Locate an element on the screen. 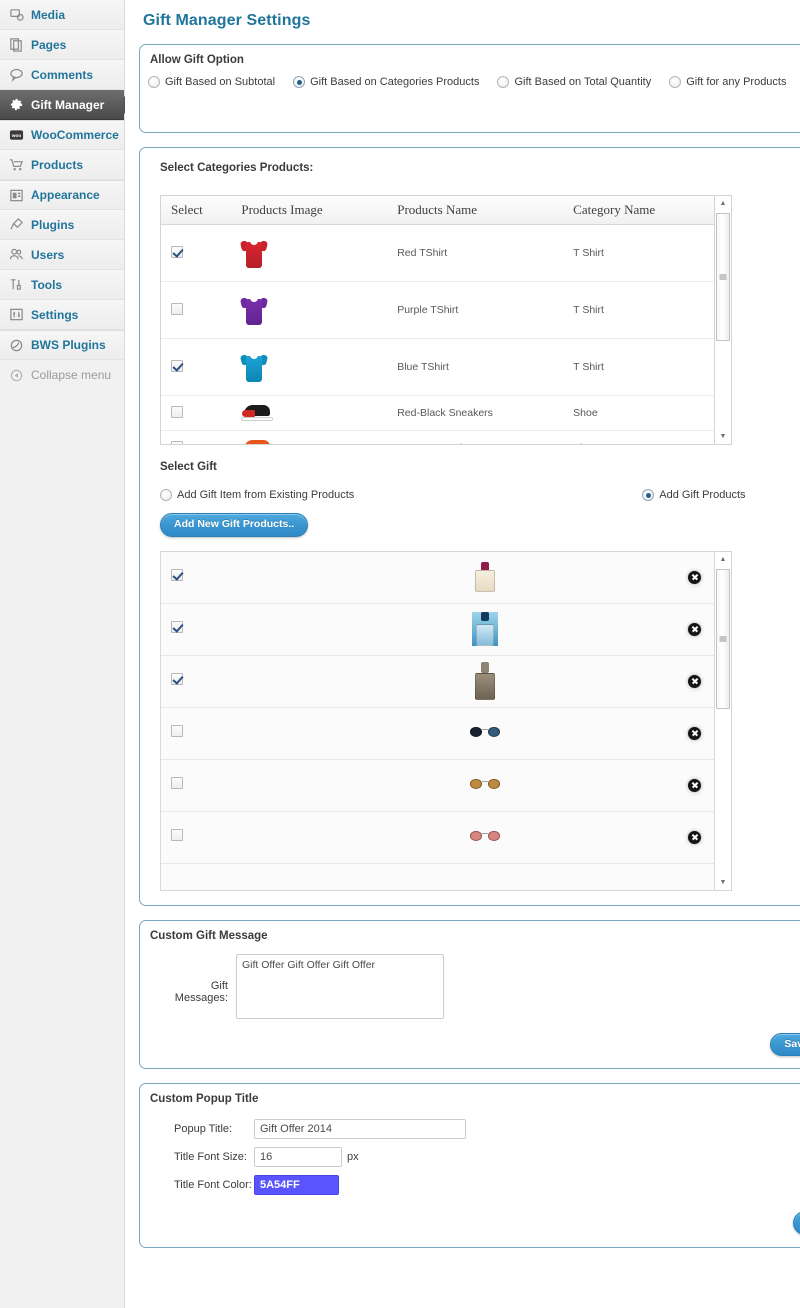  sidebar-item-woocommerce: woo WooCommerce is located at coordinates (62, 135).